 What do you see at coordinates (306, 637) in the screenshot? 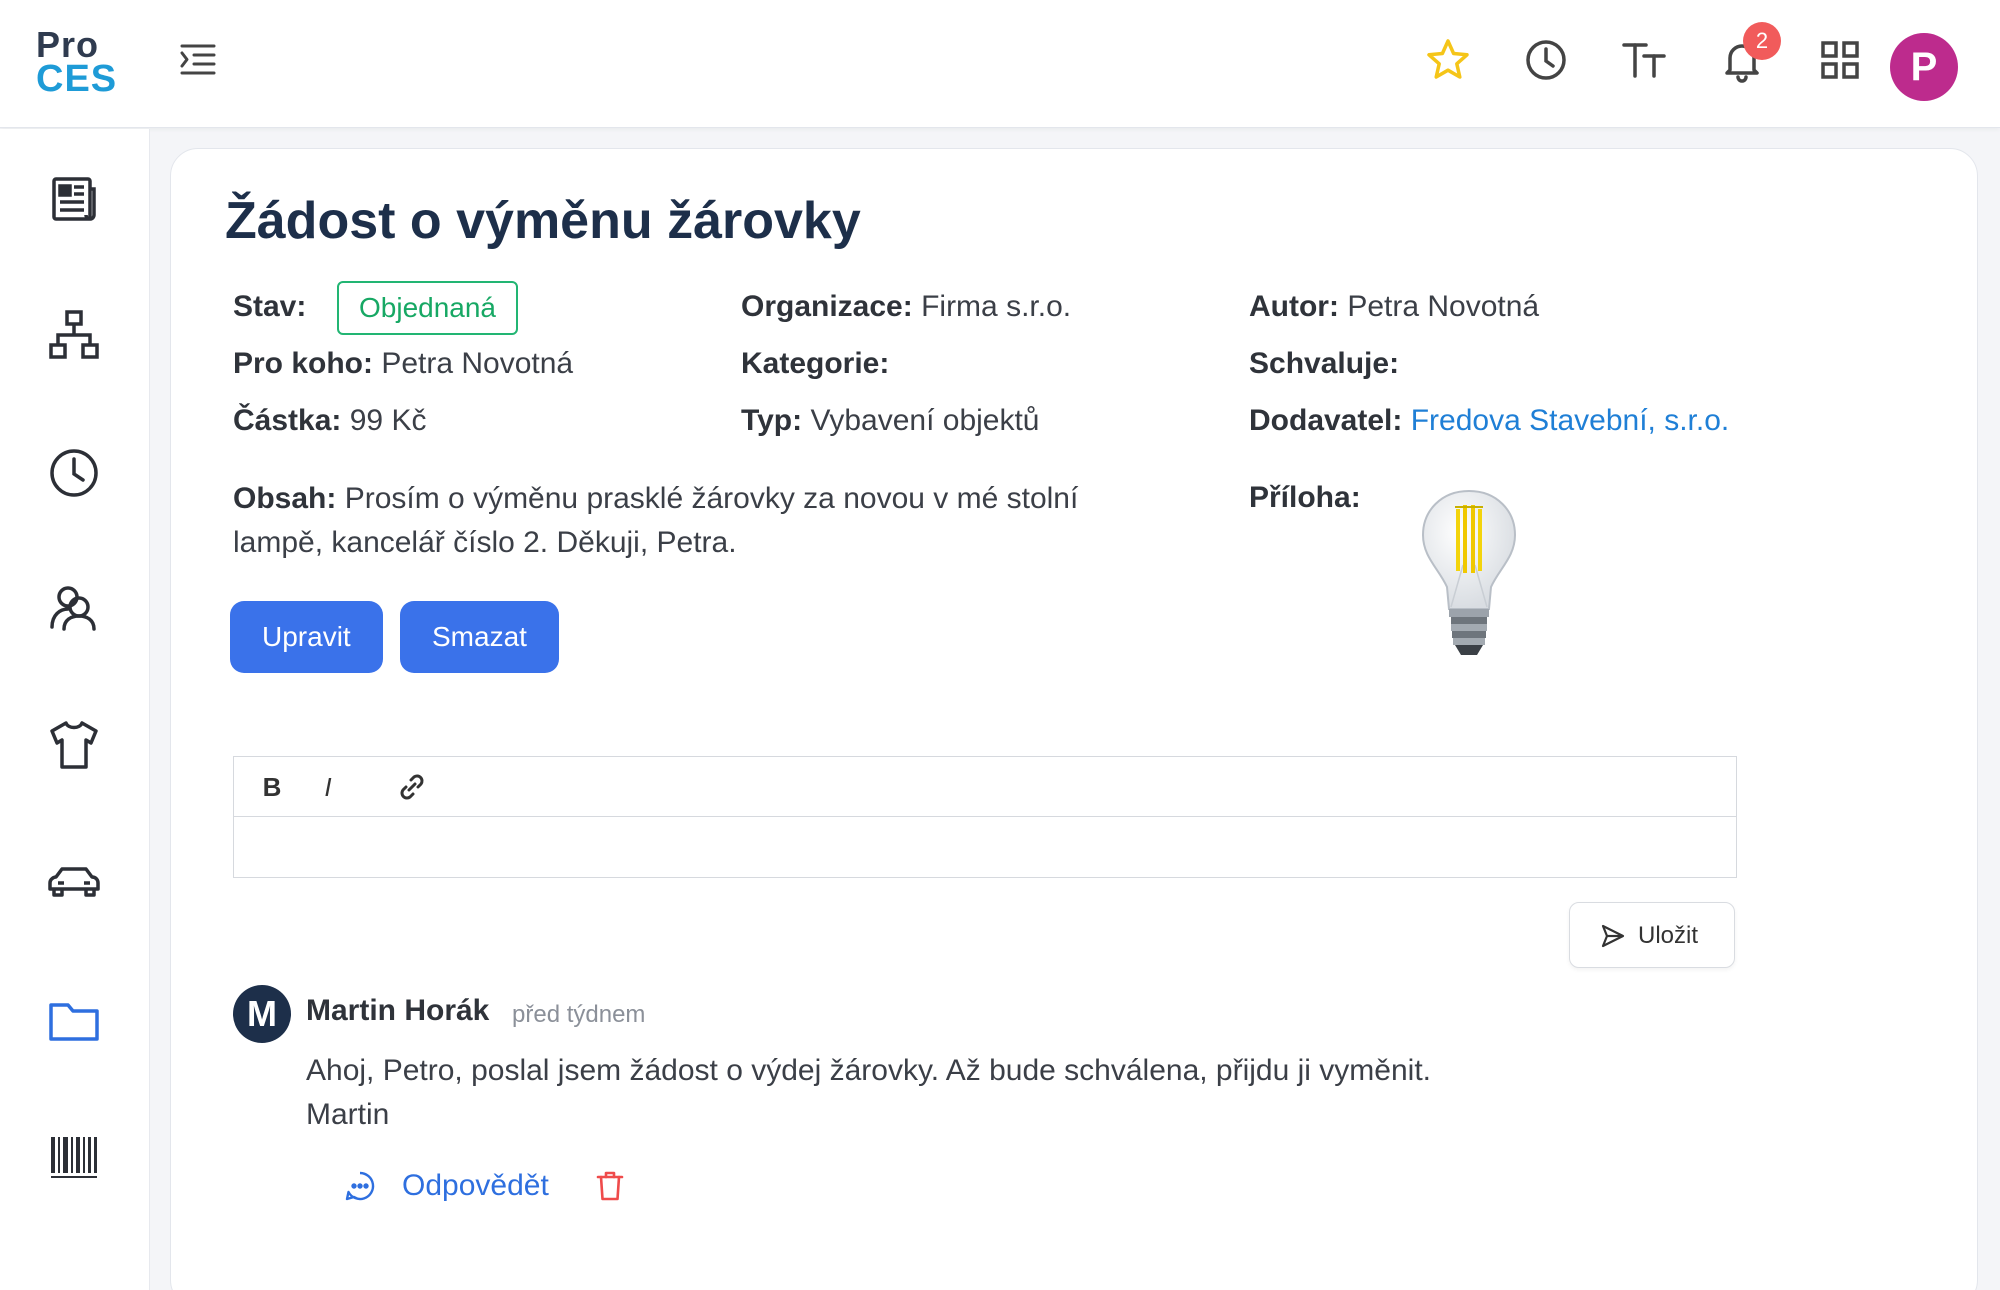
I see `edit-button: Upravit` at bounding box center [306, 637].